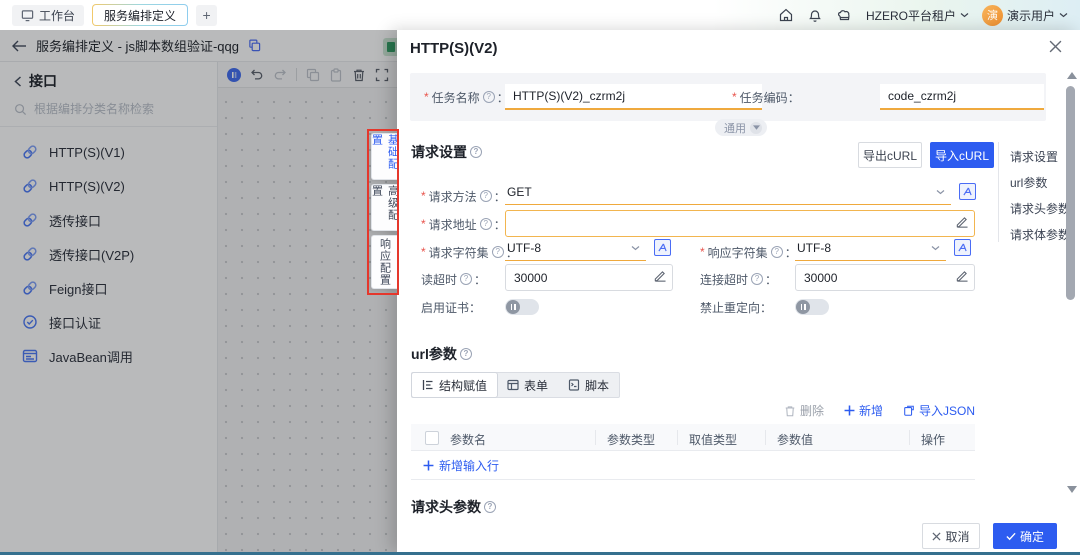 This screenshot has width=1080, height=555. Describe the element at coordinates (885, 277) in the screenshot. I see `connect-timeout-input` at that location.